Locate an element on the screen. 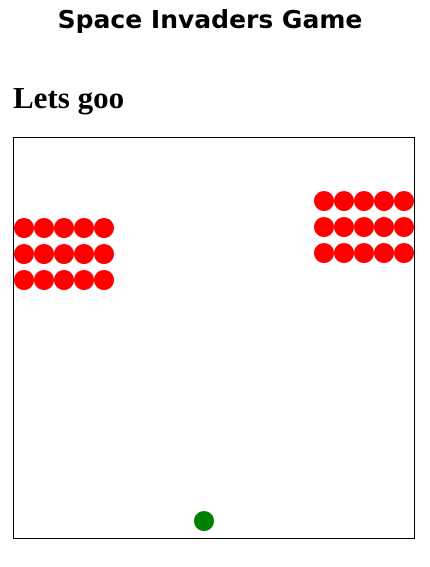 The width and height of the screenshot is (430, 567). alien-group-left is located at coordinates (64, 254).